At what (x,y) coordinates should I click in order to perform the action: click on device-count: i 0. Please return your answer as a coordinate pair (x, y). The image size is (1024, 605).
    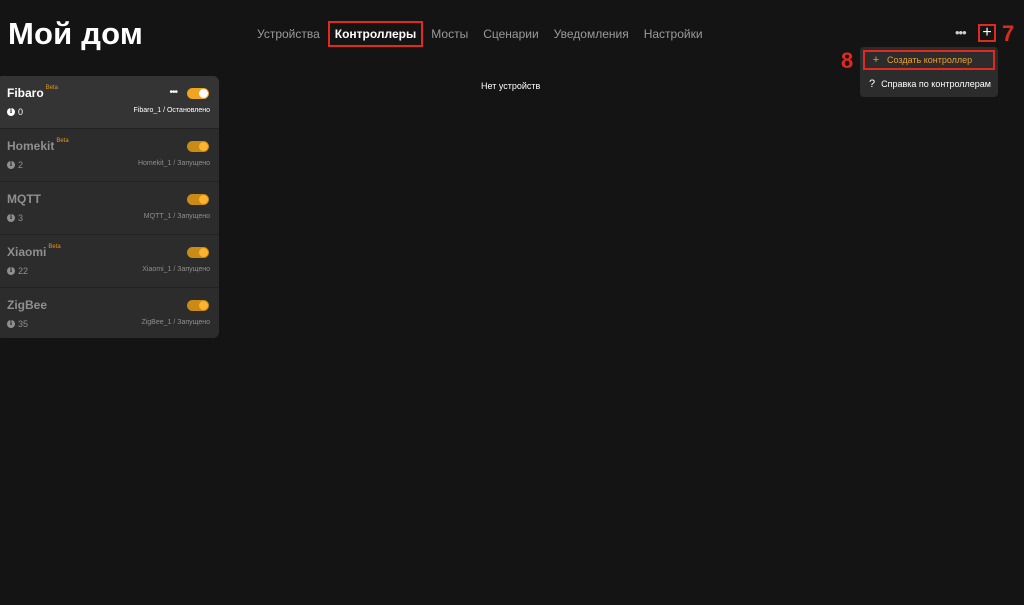
    Looking at the image, I should click on (15, 112).